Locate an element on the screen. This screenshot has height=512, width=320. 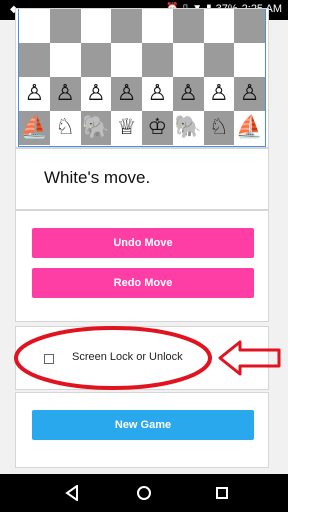
new-game-card: New Game is located at coordinates (142, 430).